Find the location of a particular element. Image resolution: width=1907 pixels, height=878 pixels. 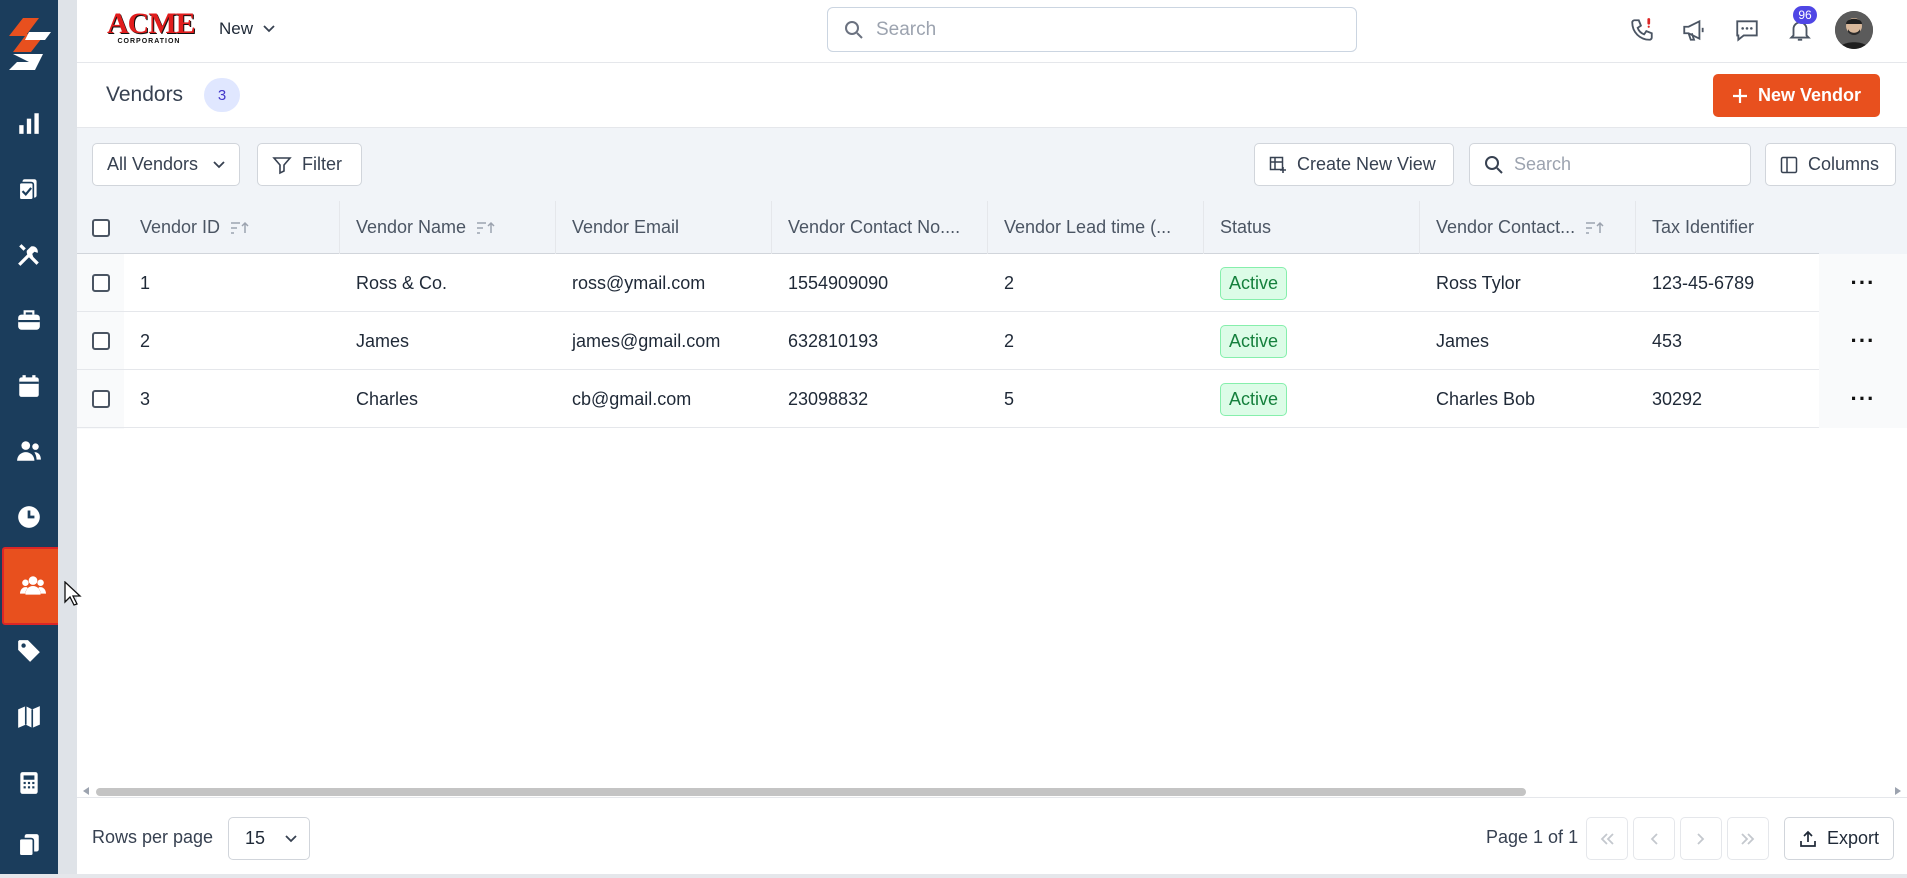

cell-vendor-contact: Ross Tylor is located at coordinates (1478, 282).